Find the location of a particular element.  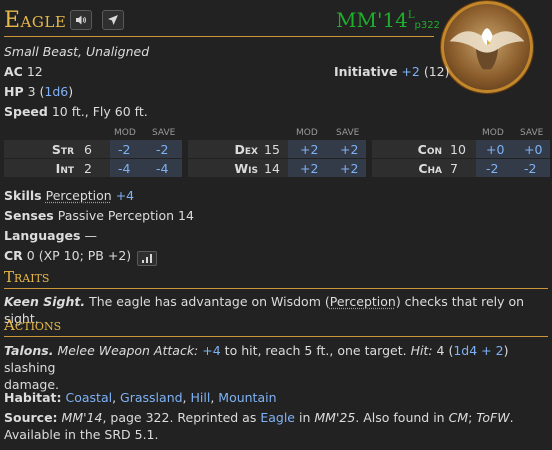

hp-label: HP is located at coordinates (14, 91).